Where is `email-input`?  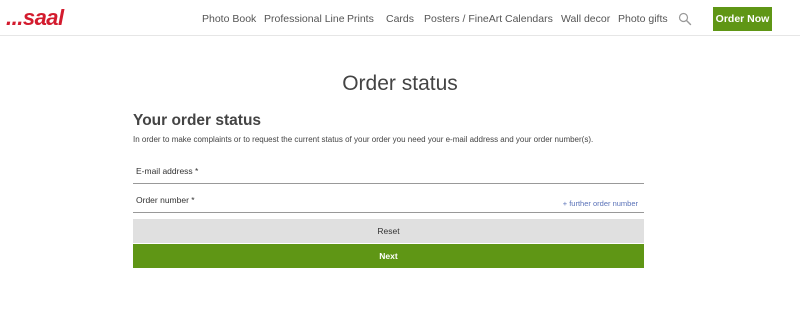
email-input is located at coordinates (388, 172).